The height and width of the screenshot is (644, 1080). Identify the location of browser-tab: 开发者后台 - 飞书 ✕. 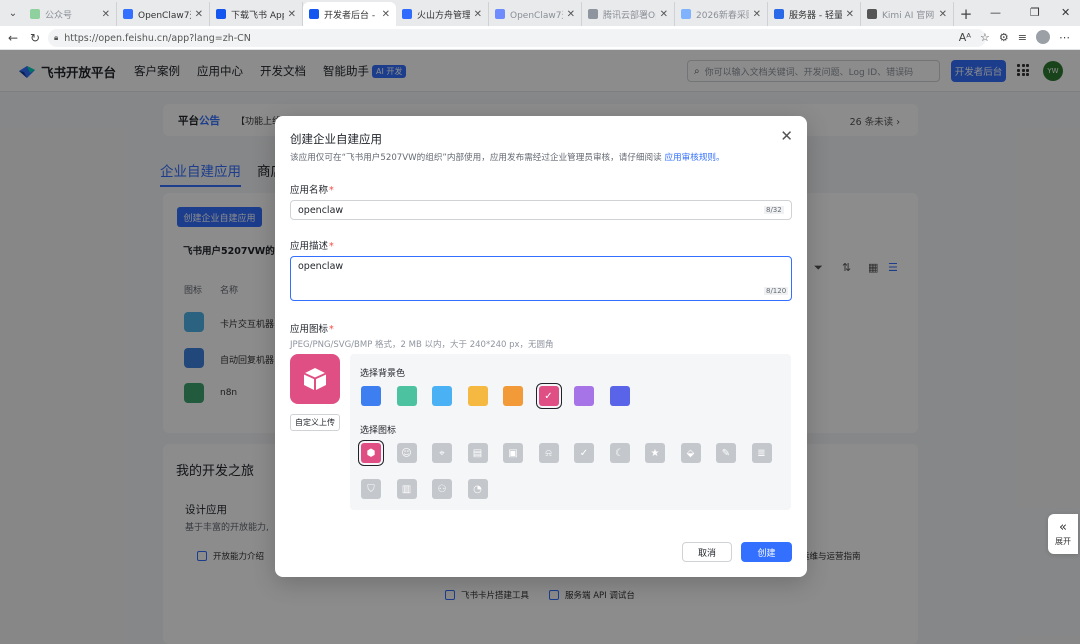
(349, 14).